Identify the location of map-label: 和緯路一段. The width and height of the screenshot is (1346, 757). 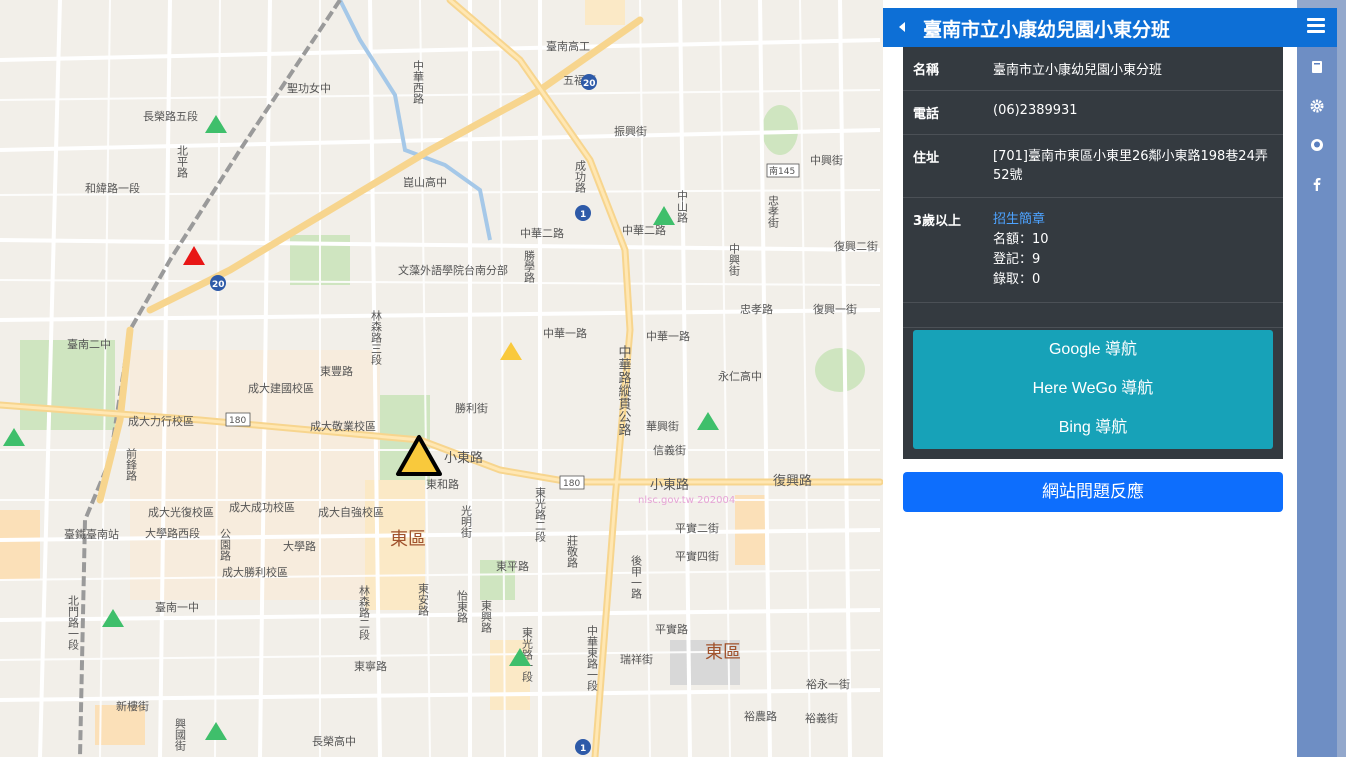
(112, 188).